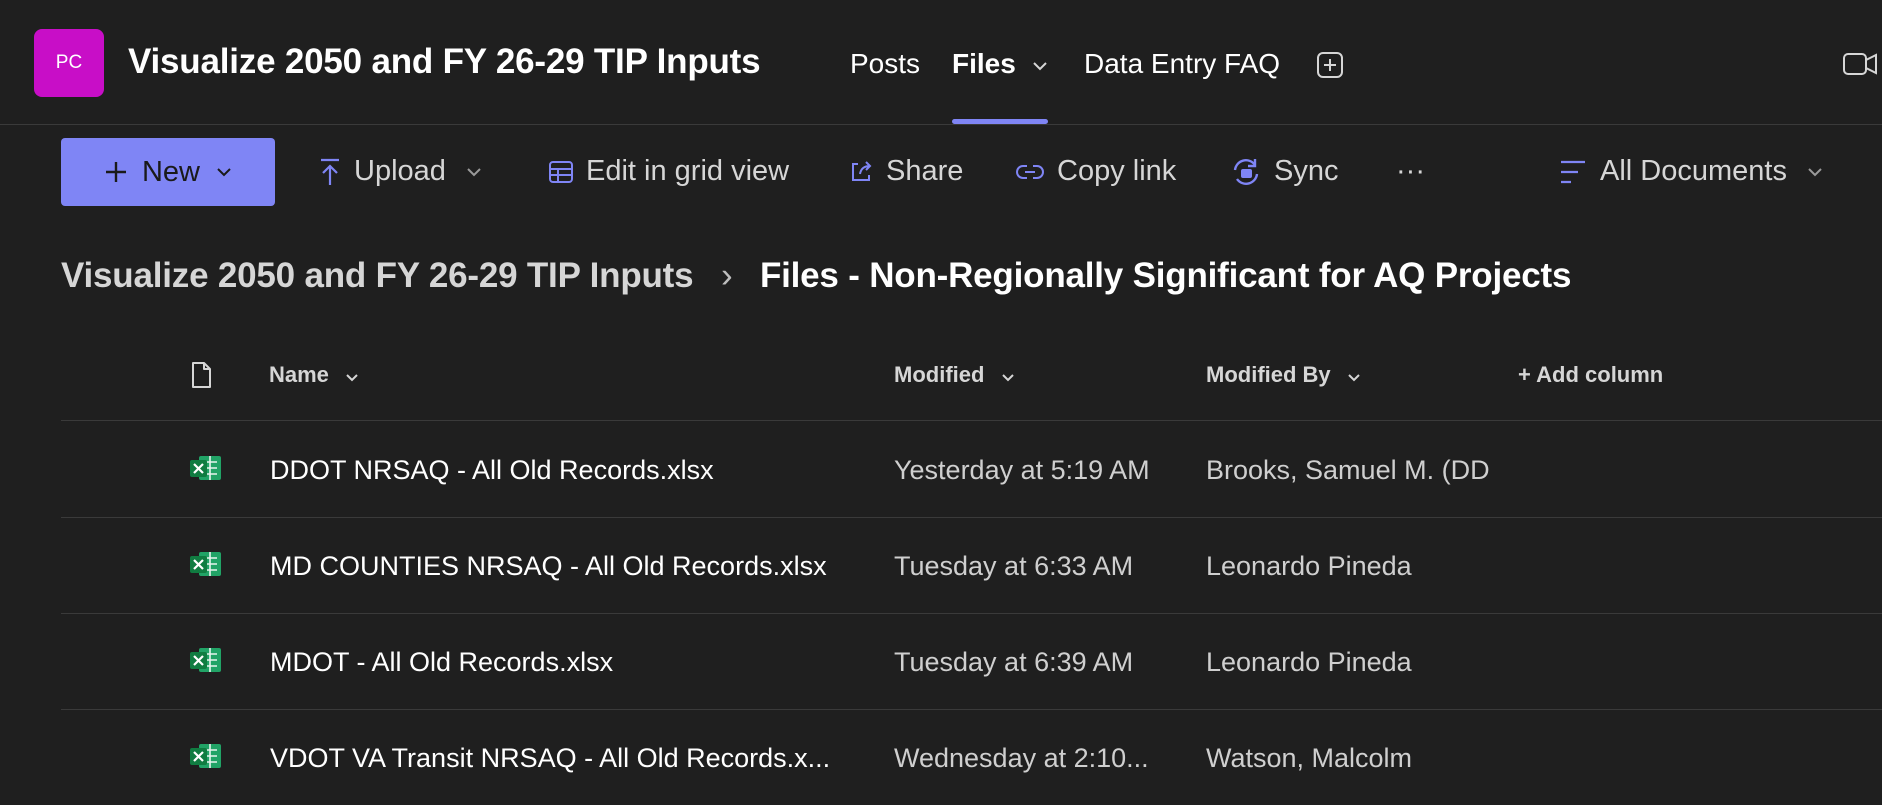 The width and height of the screenshot is (1882, 805). What do you see at coordinates (115, 172) in the screenshot?
I see `plus-icon` at bounding box center [115, 172].